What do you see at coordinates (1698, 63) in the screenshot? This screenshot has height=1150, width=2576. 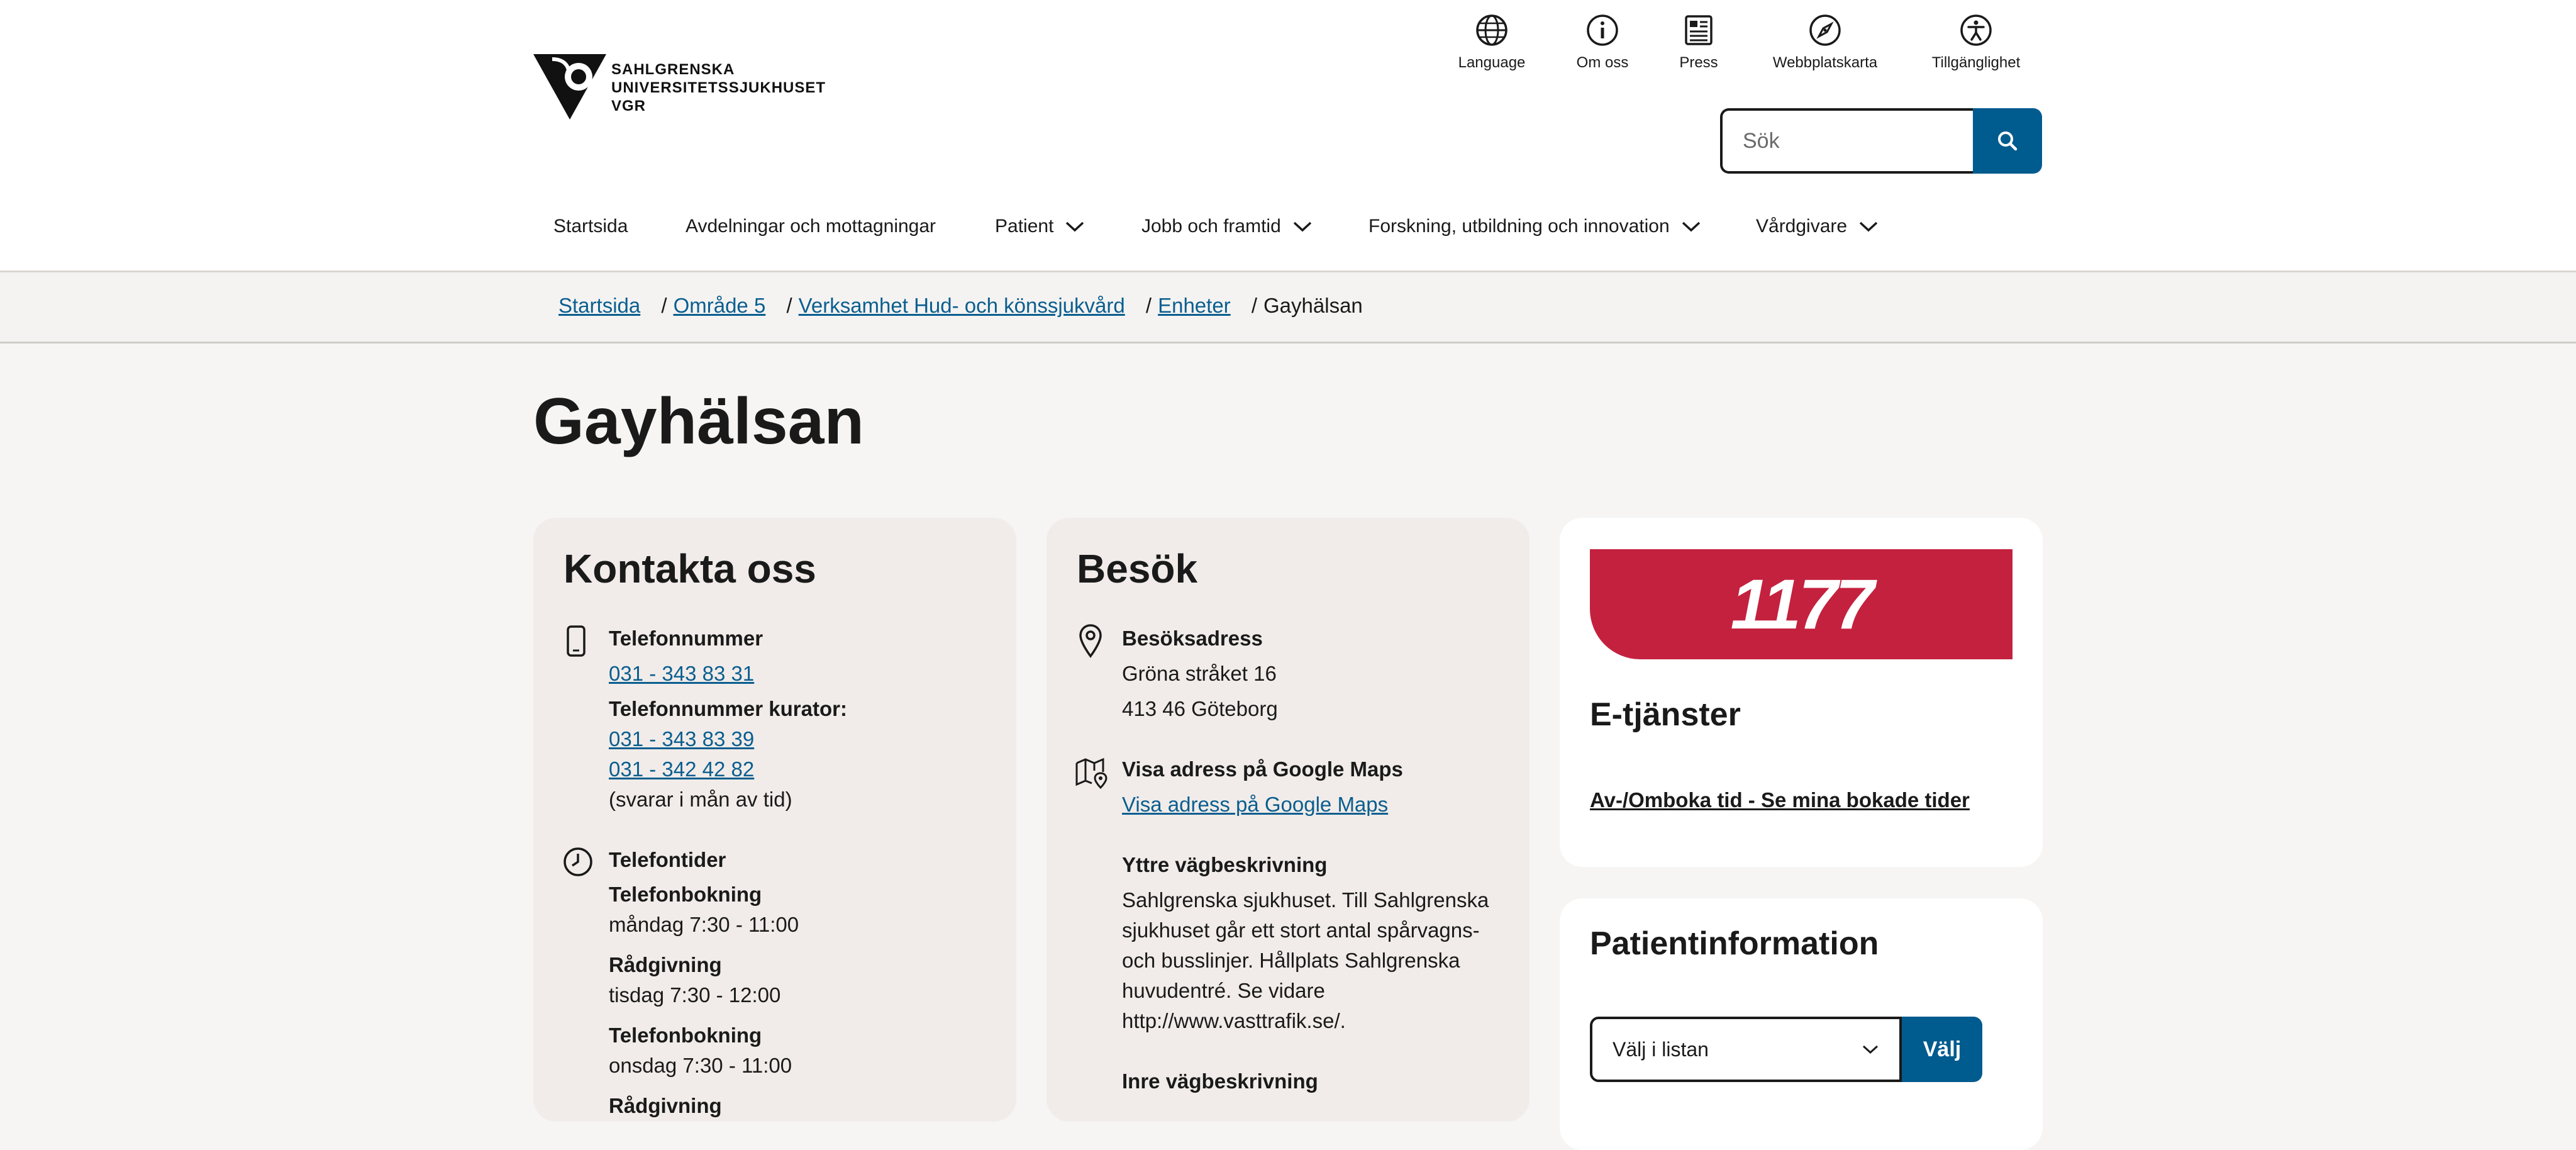 I see `press-label: Press` at bounding box center [1698, 63].